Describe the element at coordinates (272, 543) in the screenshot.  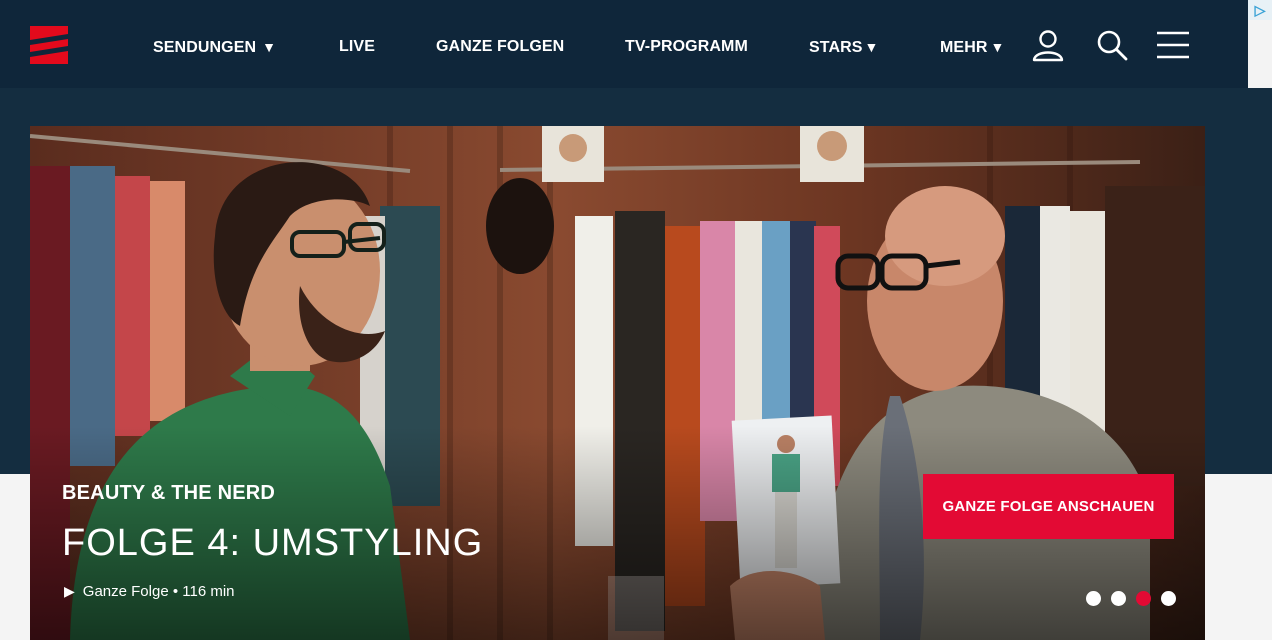
I see `episode-title: FOLGE 4: UMSTYLING` at that location.